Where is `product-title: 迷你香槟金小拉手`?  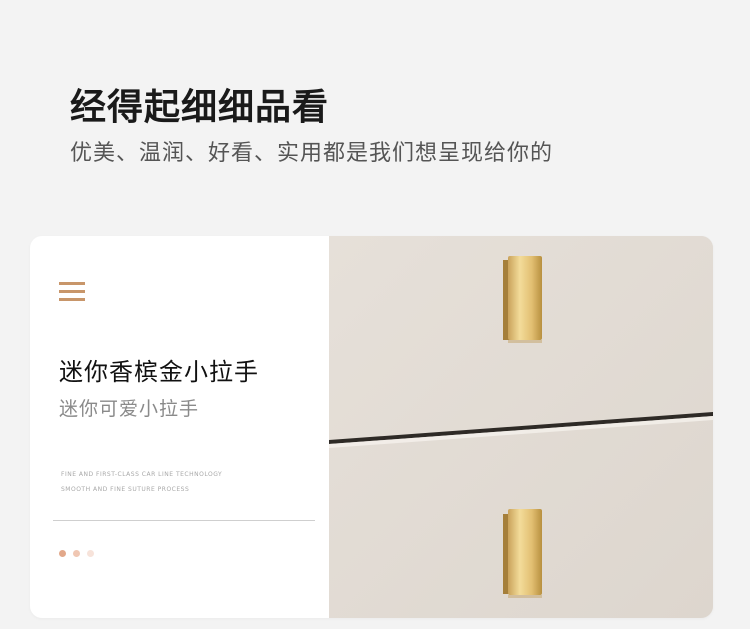 product-title: 迷你香槟金小拉手 is located at coordinates (159, 372).